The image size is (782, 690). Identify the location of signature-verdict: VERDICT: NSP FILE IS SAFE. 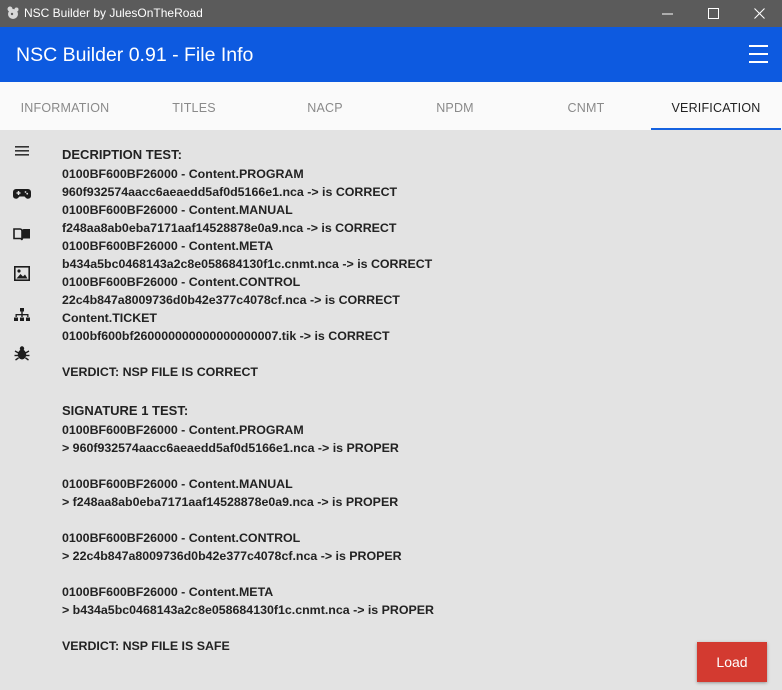
(146, 646).